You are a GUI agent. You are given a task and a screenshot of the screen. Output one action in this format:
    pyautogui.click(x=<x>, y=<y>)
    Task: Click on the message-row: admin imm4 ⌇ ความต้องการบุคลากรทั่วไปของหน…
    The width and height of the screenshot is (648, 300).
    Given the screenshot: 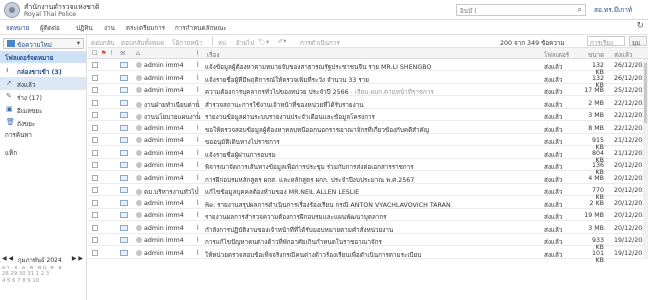 What is the action you would take?
    pyautogui.click(x=368, y=90)
    